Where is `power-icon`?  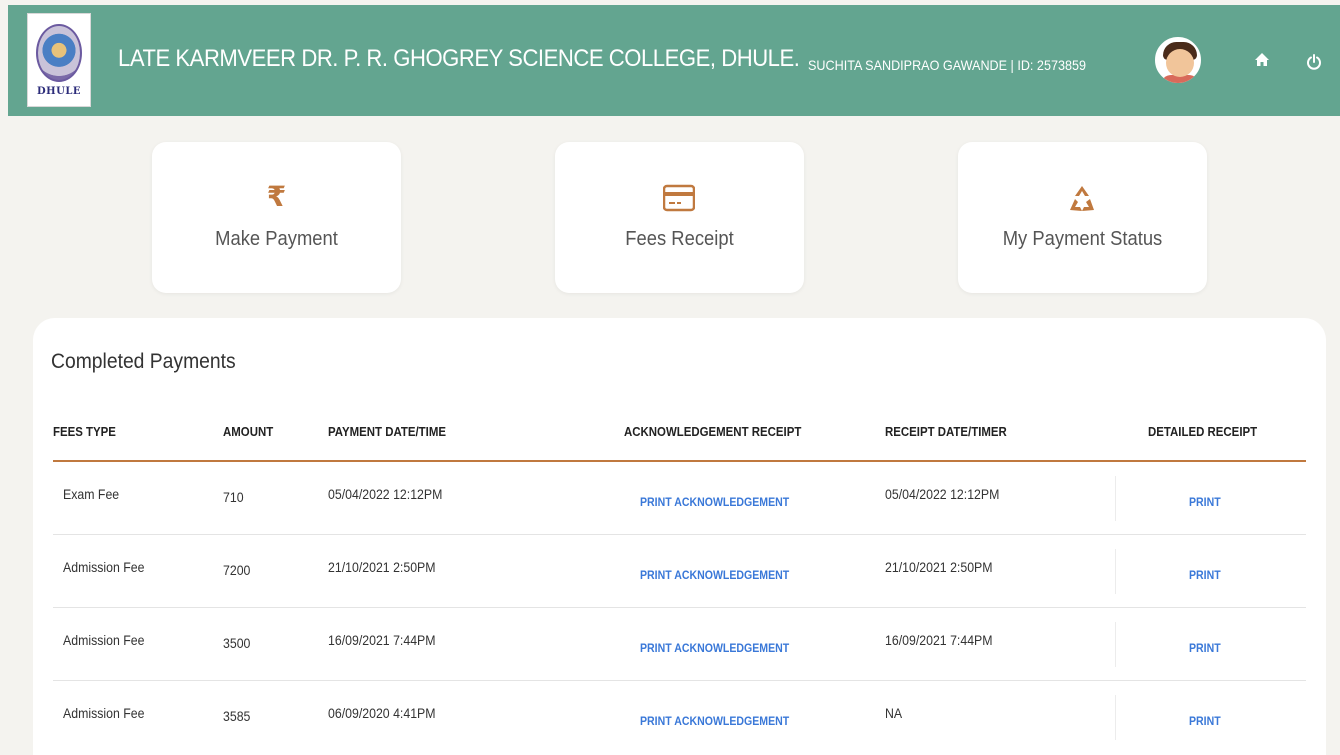 power-icon is located at coordinates (1314, 64).